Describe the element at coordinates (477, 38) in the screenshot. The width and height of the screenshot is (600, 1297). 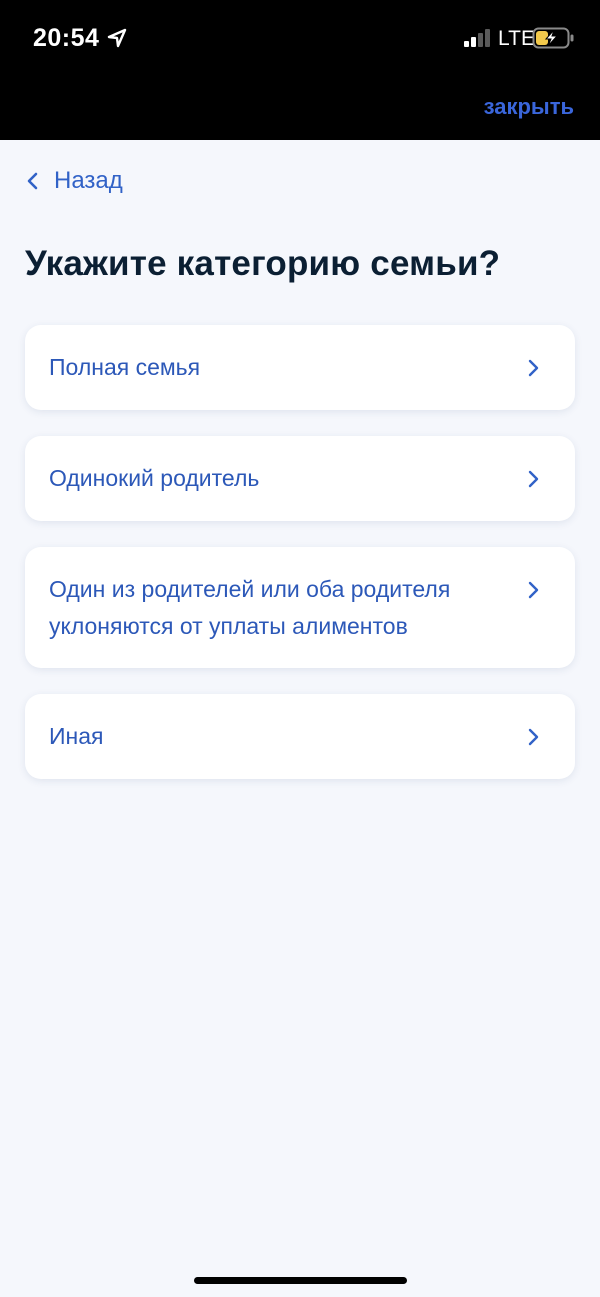
I see `cellular-signal-icon` at that location.